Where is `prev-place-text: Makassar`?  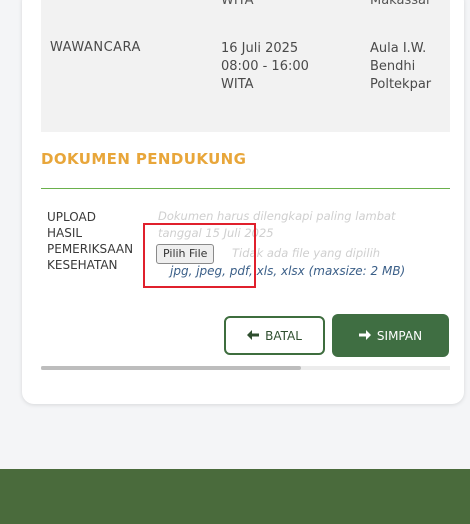
prev-place-text: Makassar is located at coordinates (401, 4).